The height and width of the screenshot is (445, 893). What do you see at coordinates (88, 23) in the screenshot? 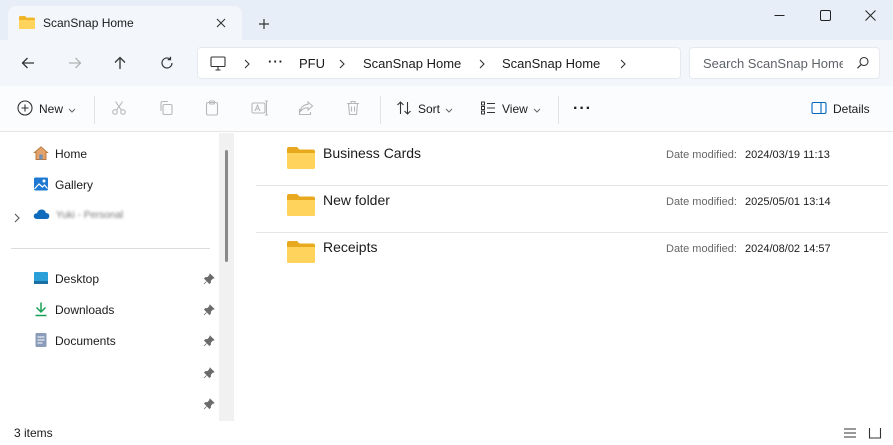
I see `tab-title: ScanSnap Home` at bounding box center [88, 23].